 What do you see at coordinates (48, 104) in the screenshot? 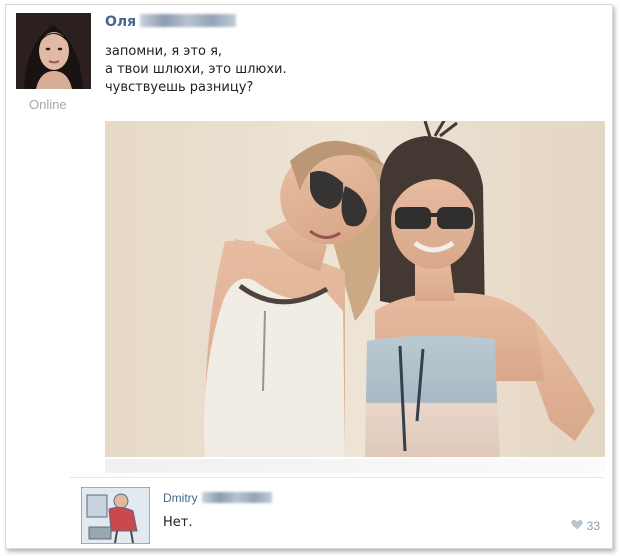
I see `online-status: Online` at bounding box center [48, 104].